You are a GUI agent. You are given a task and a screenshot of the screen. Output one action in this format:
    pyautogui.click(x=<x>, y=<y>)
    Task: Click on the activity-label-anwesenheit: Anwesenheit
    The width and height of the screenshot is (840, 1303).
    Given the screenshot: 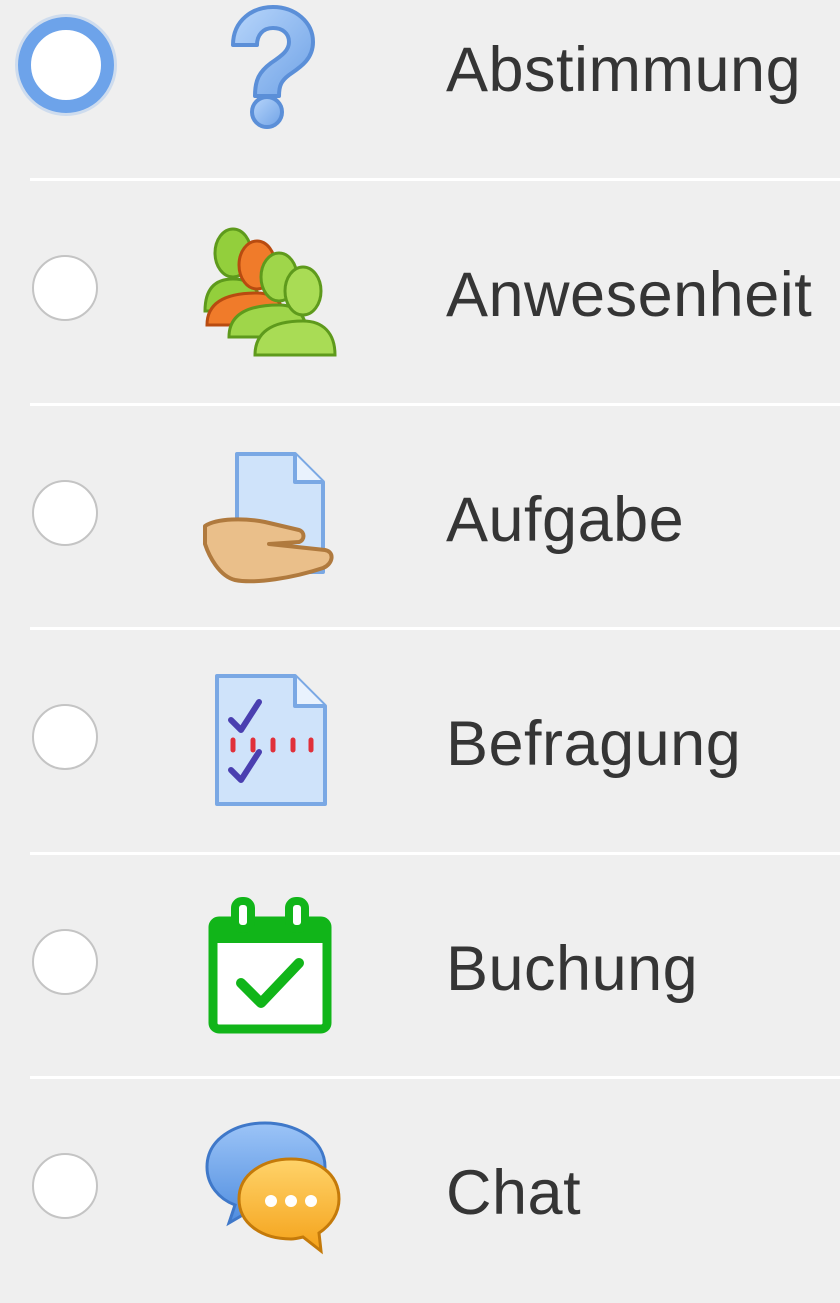 What is the action you would take?
    pyautogui.click(x=629, y=295)
    